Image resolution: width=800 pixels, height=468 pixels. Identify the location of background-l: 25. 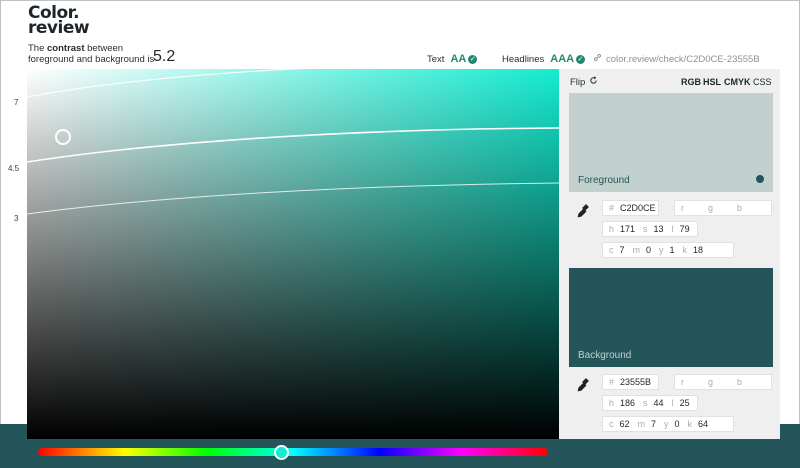
(684, 403).